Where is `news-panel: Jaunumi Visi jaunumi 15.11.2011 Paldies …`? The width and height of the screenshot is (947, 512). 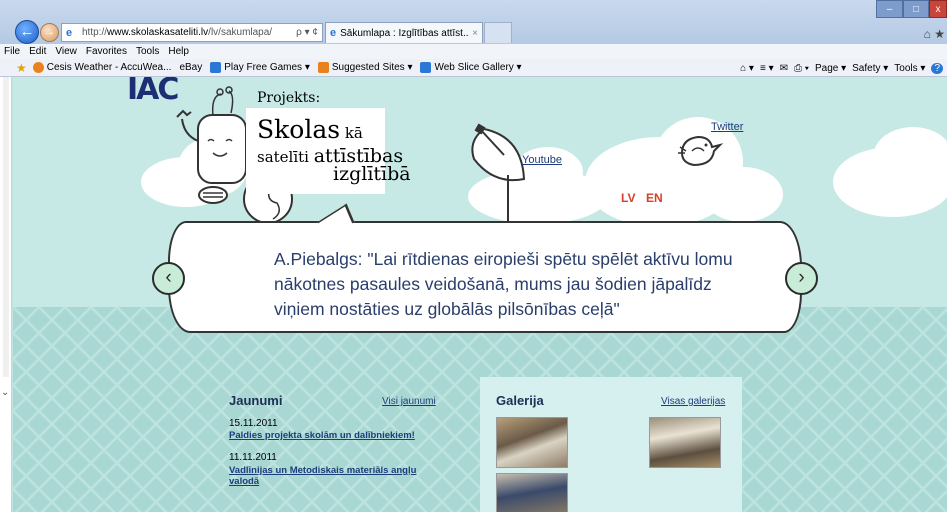 news-panel: Jaunumi Visi jaunumi 15.11.2011 Paldies … is located at coordinates (333, 447).